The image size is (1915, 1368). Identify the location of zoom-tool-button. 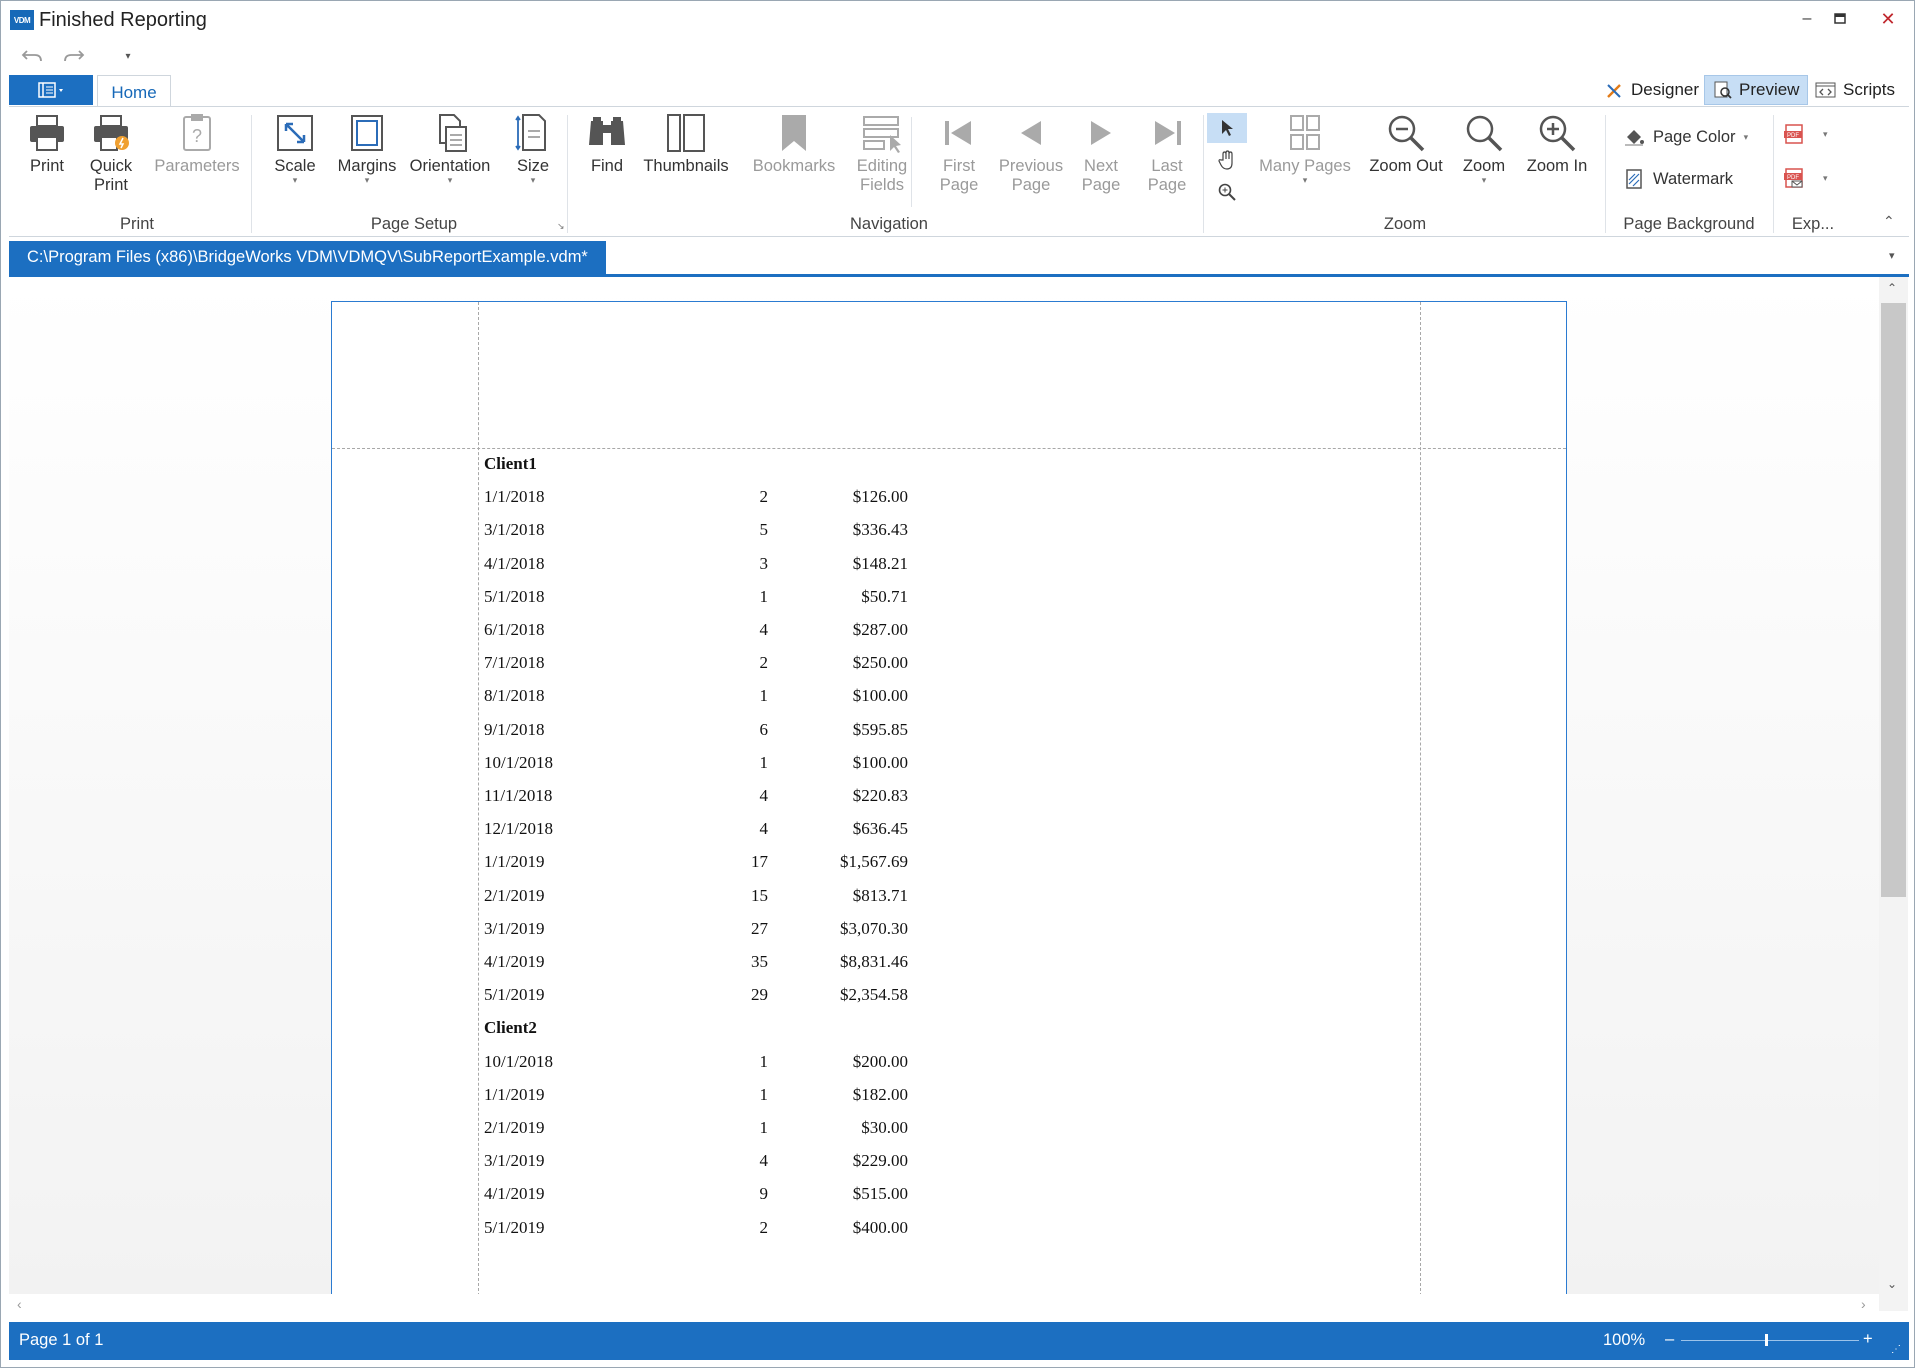
(1227, 192).